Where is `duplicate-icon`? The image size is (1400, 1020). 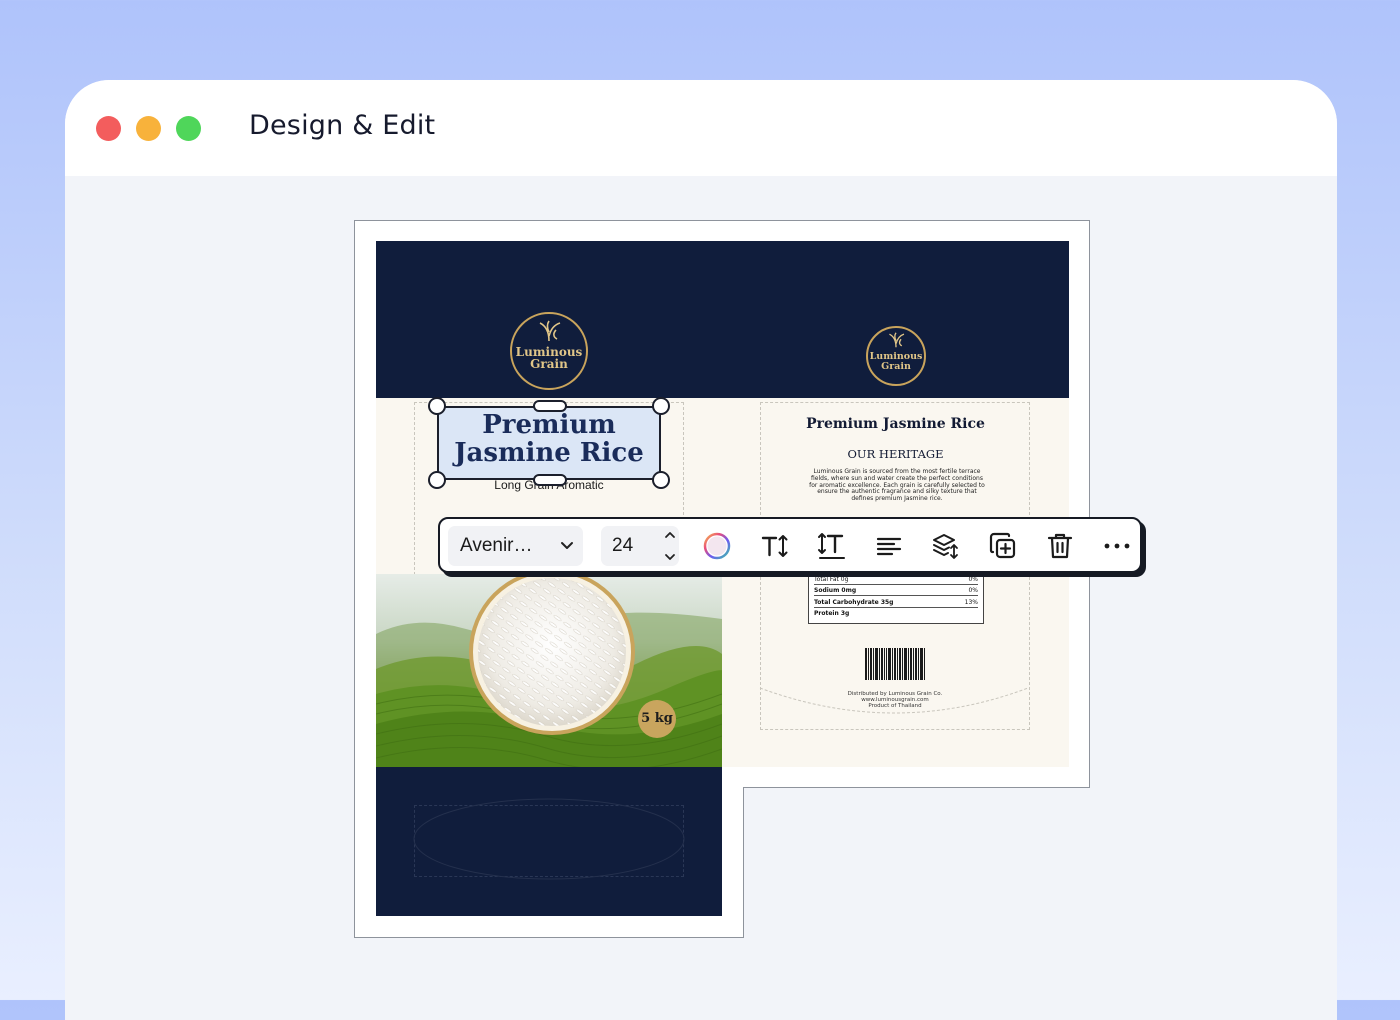 duplicate-icon is located at coordinates (1003, 546).